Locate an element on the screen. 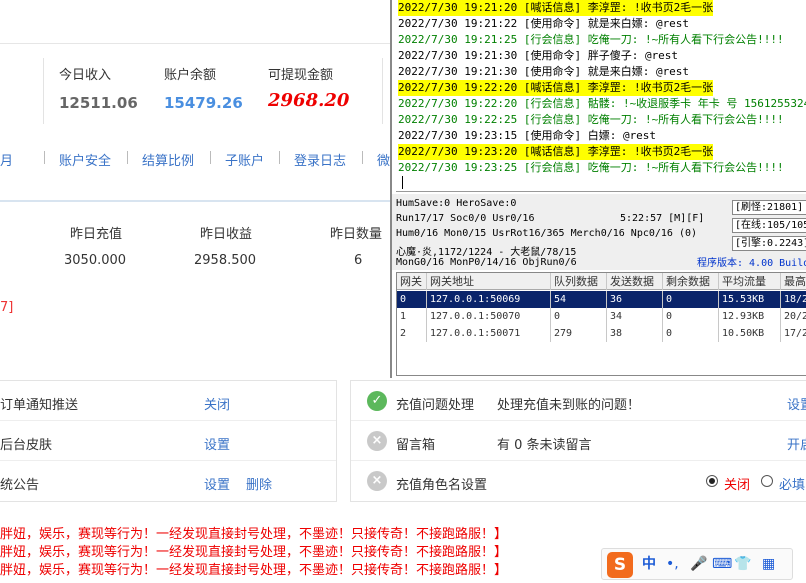 Image resolution: width=806 pixels, height=583 pixels. status-run: Run17/17 Soc0/0 Usr0/16 is located at coordinates (465, 218).